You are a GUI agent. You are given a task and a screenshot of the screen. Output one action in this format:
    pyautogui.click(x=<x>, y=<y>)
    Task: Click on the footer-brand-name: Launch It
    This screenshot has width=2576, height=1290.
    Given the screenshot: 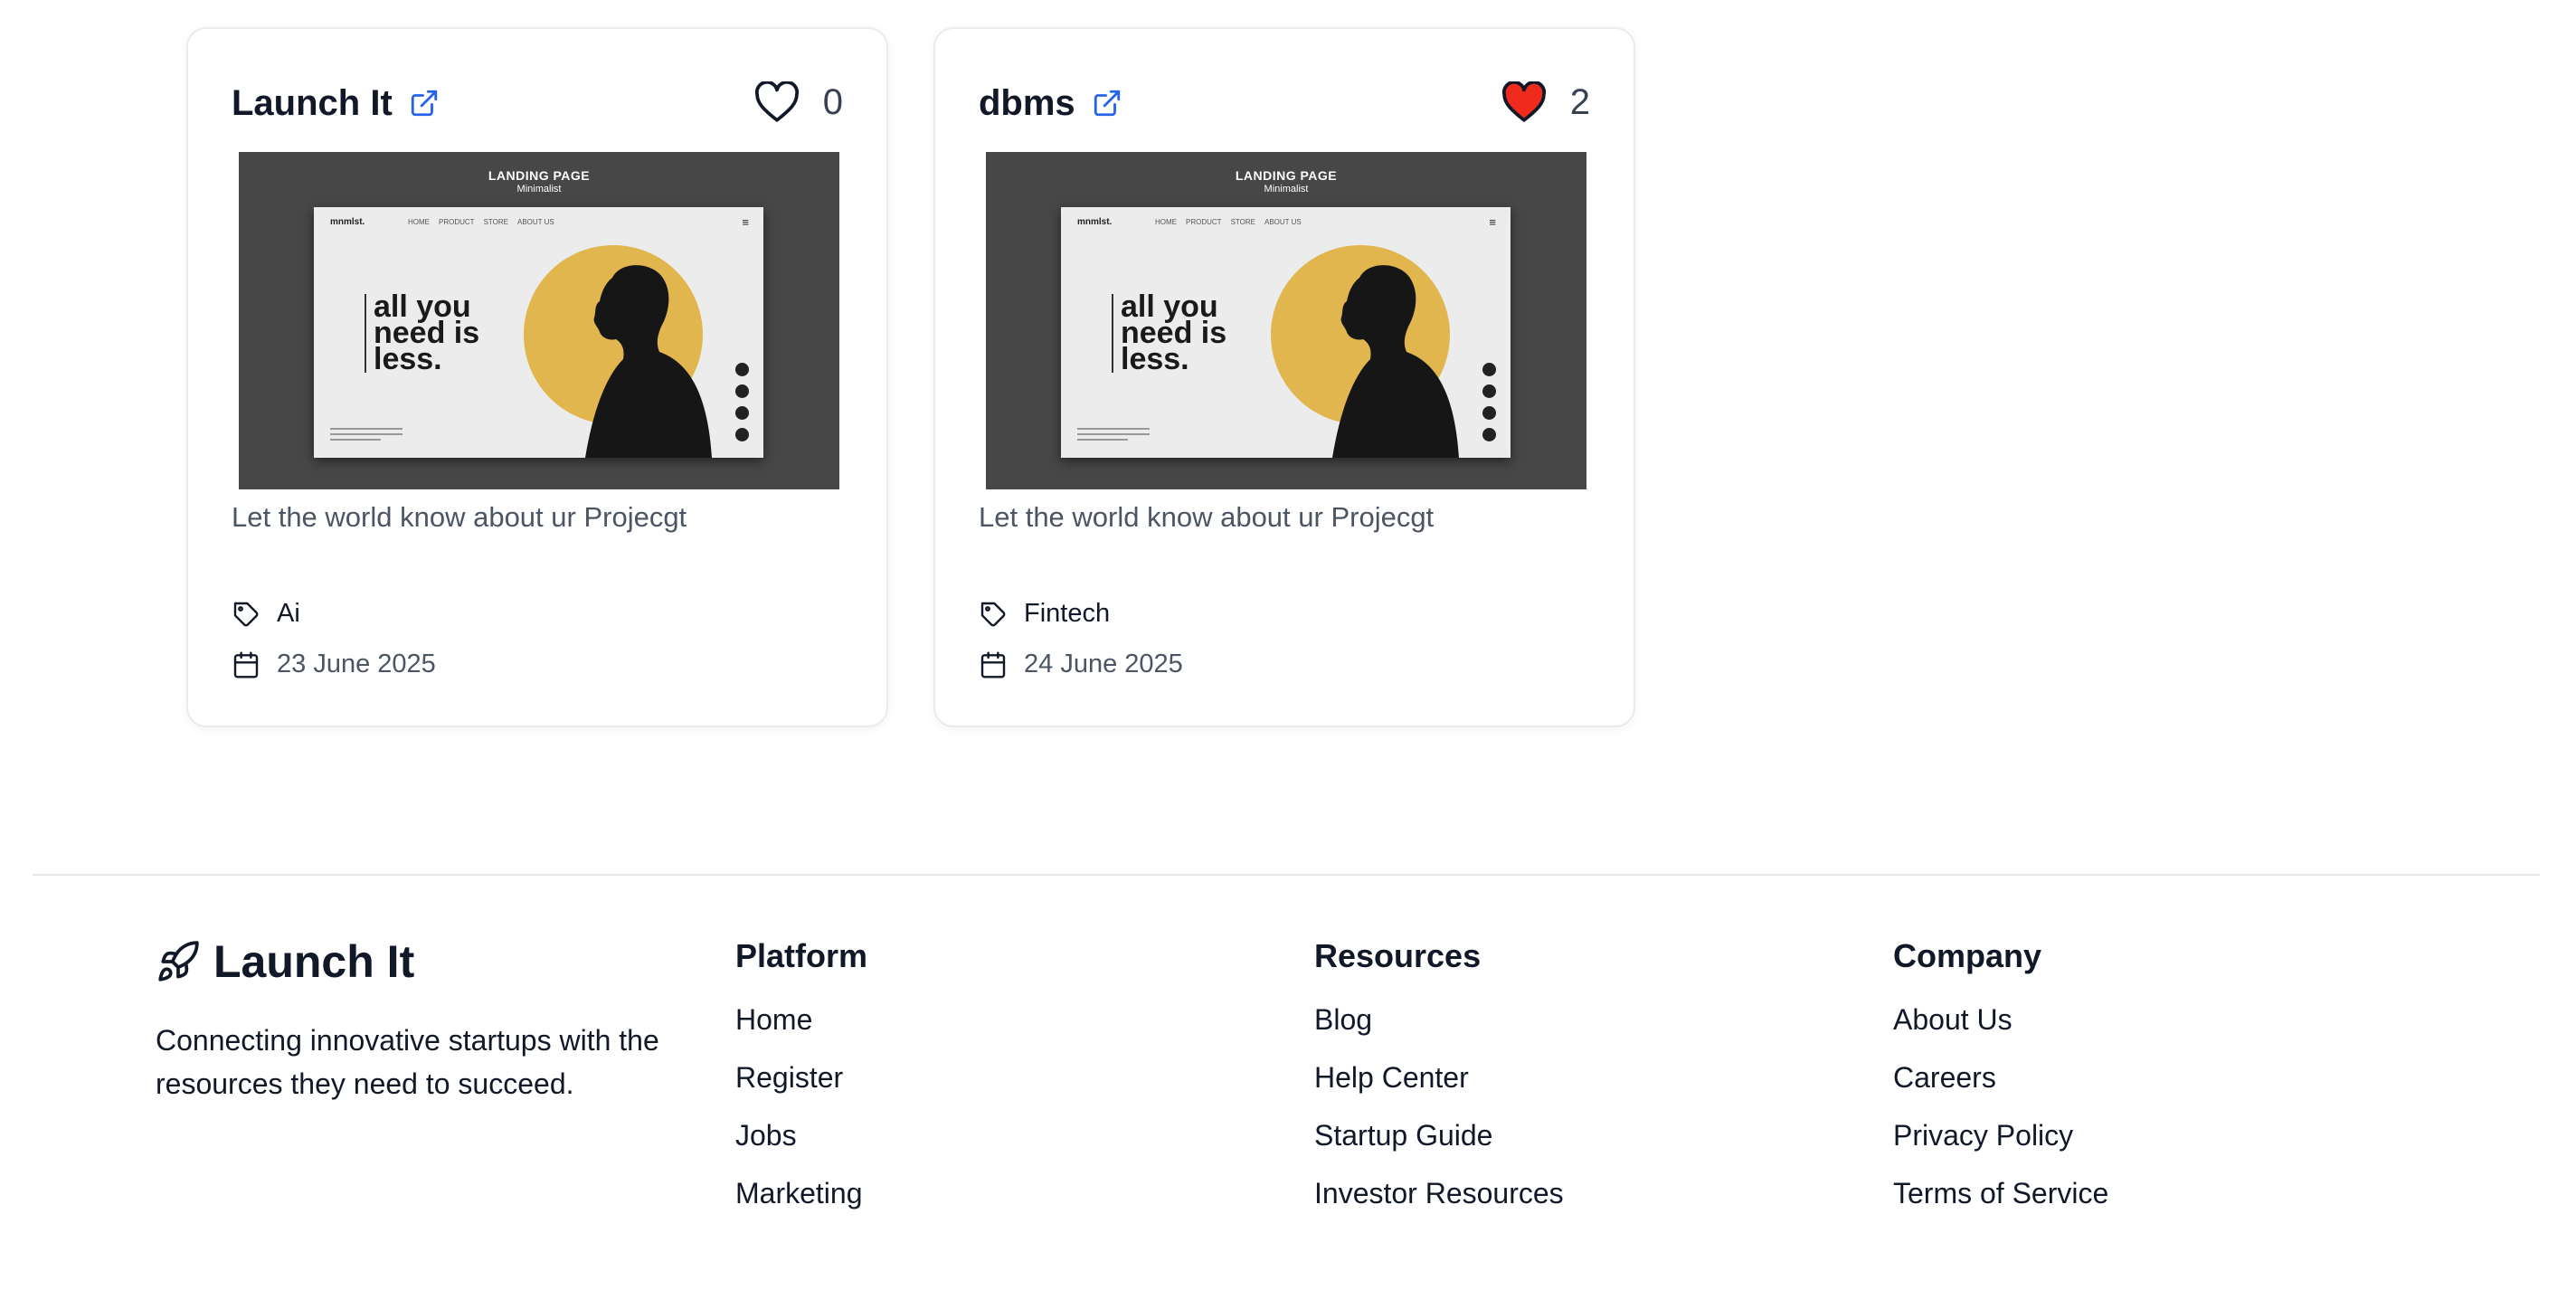 What is the action you would take?
    pyautogui.click(x=313, y=961)
    